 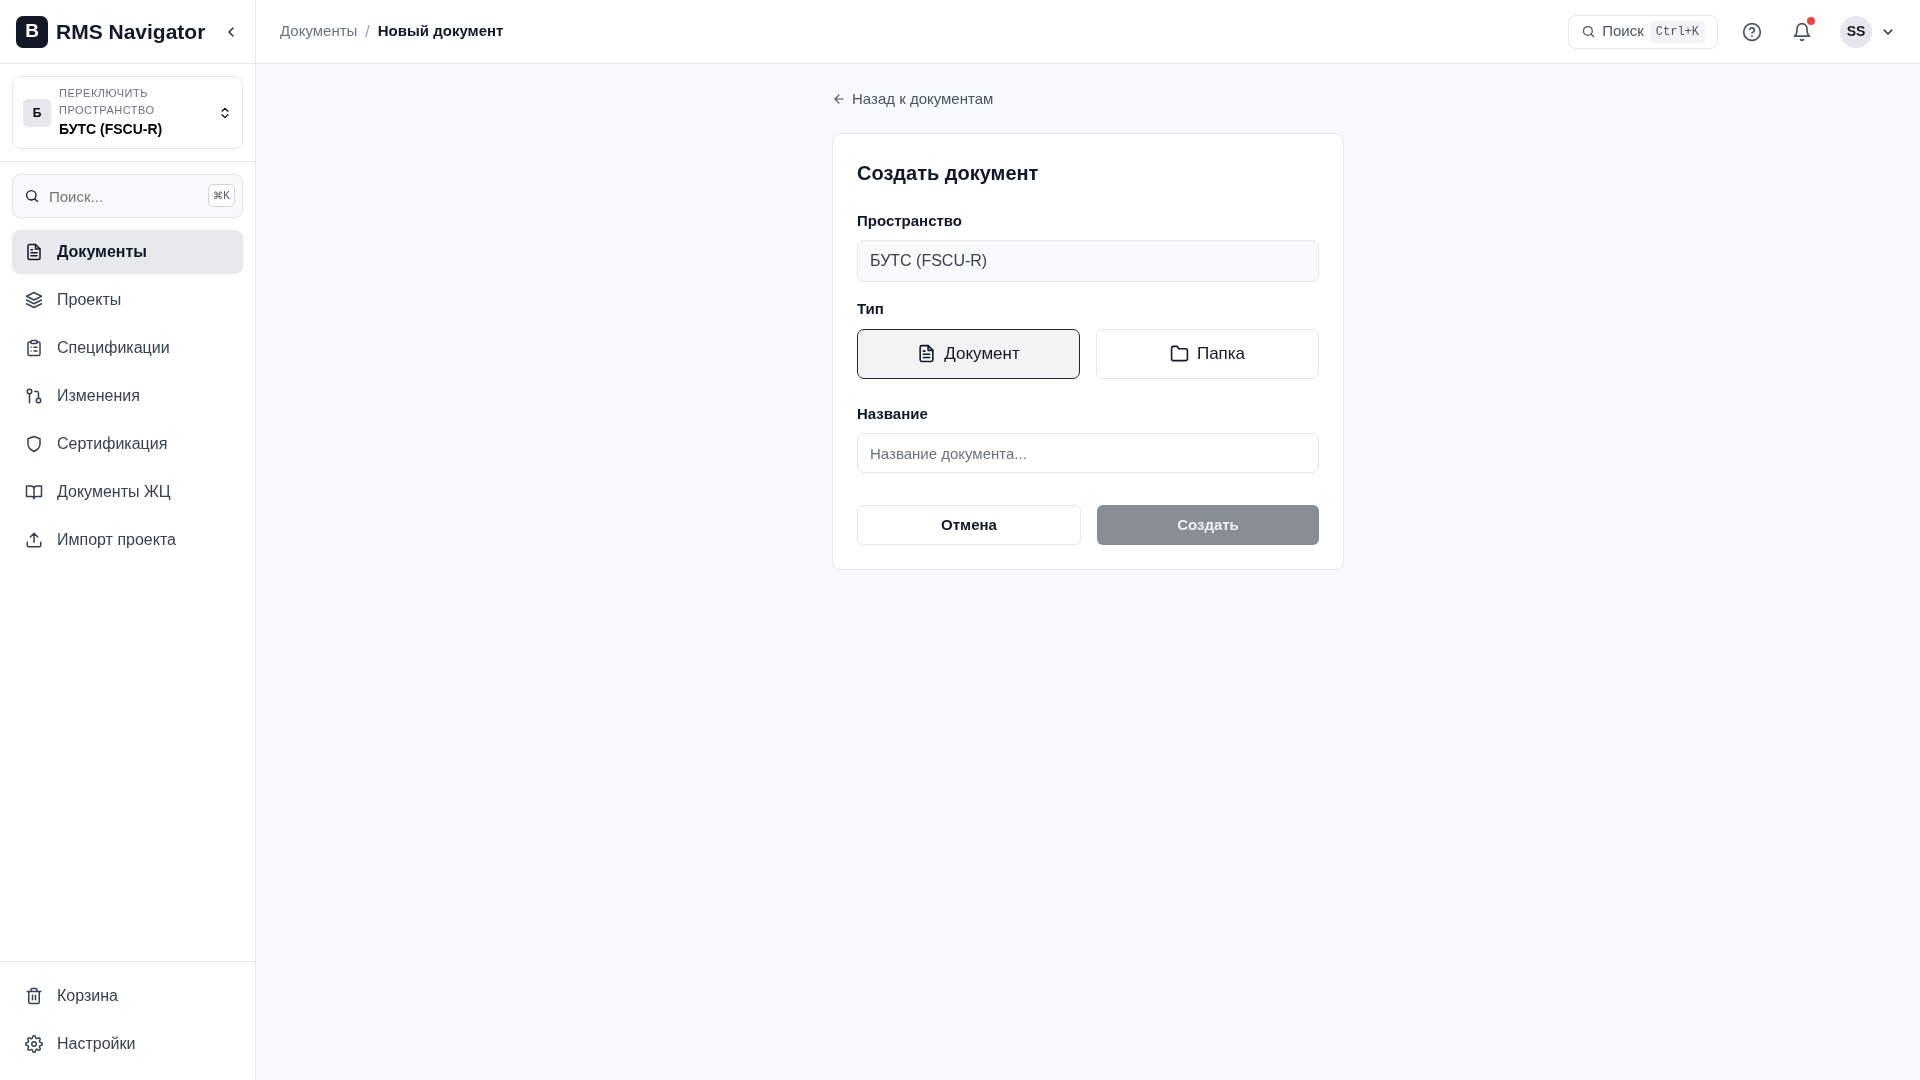 I want to click on logo: B, so click(x=32, y=31).